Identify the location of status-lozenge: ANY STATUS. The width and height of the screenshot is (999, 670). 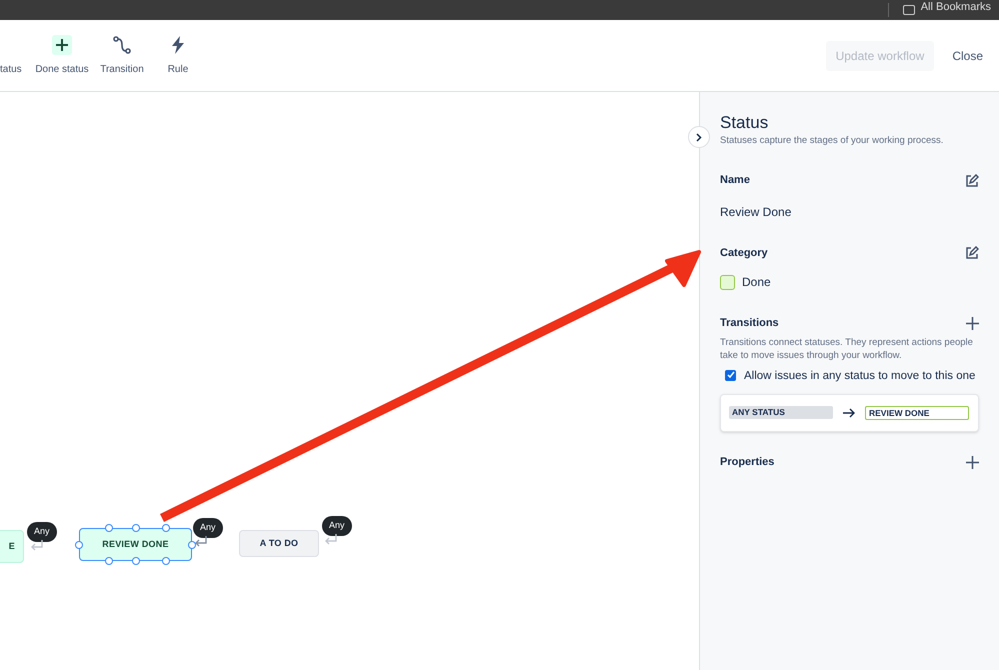
(781, 413).